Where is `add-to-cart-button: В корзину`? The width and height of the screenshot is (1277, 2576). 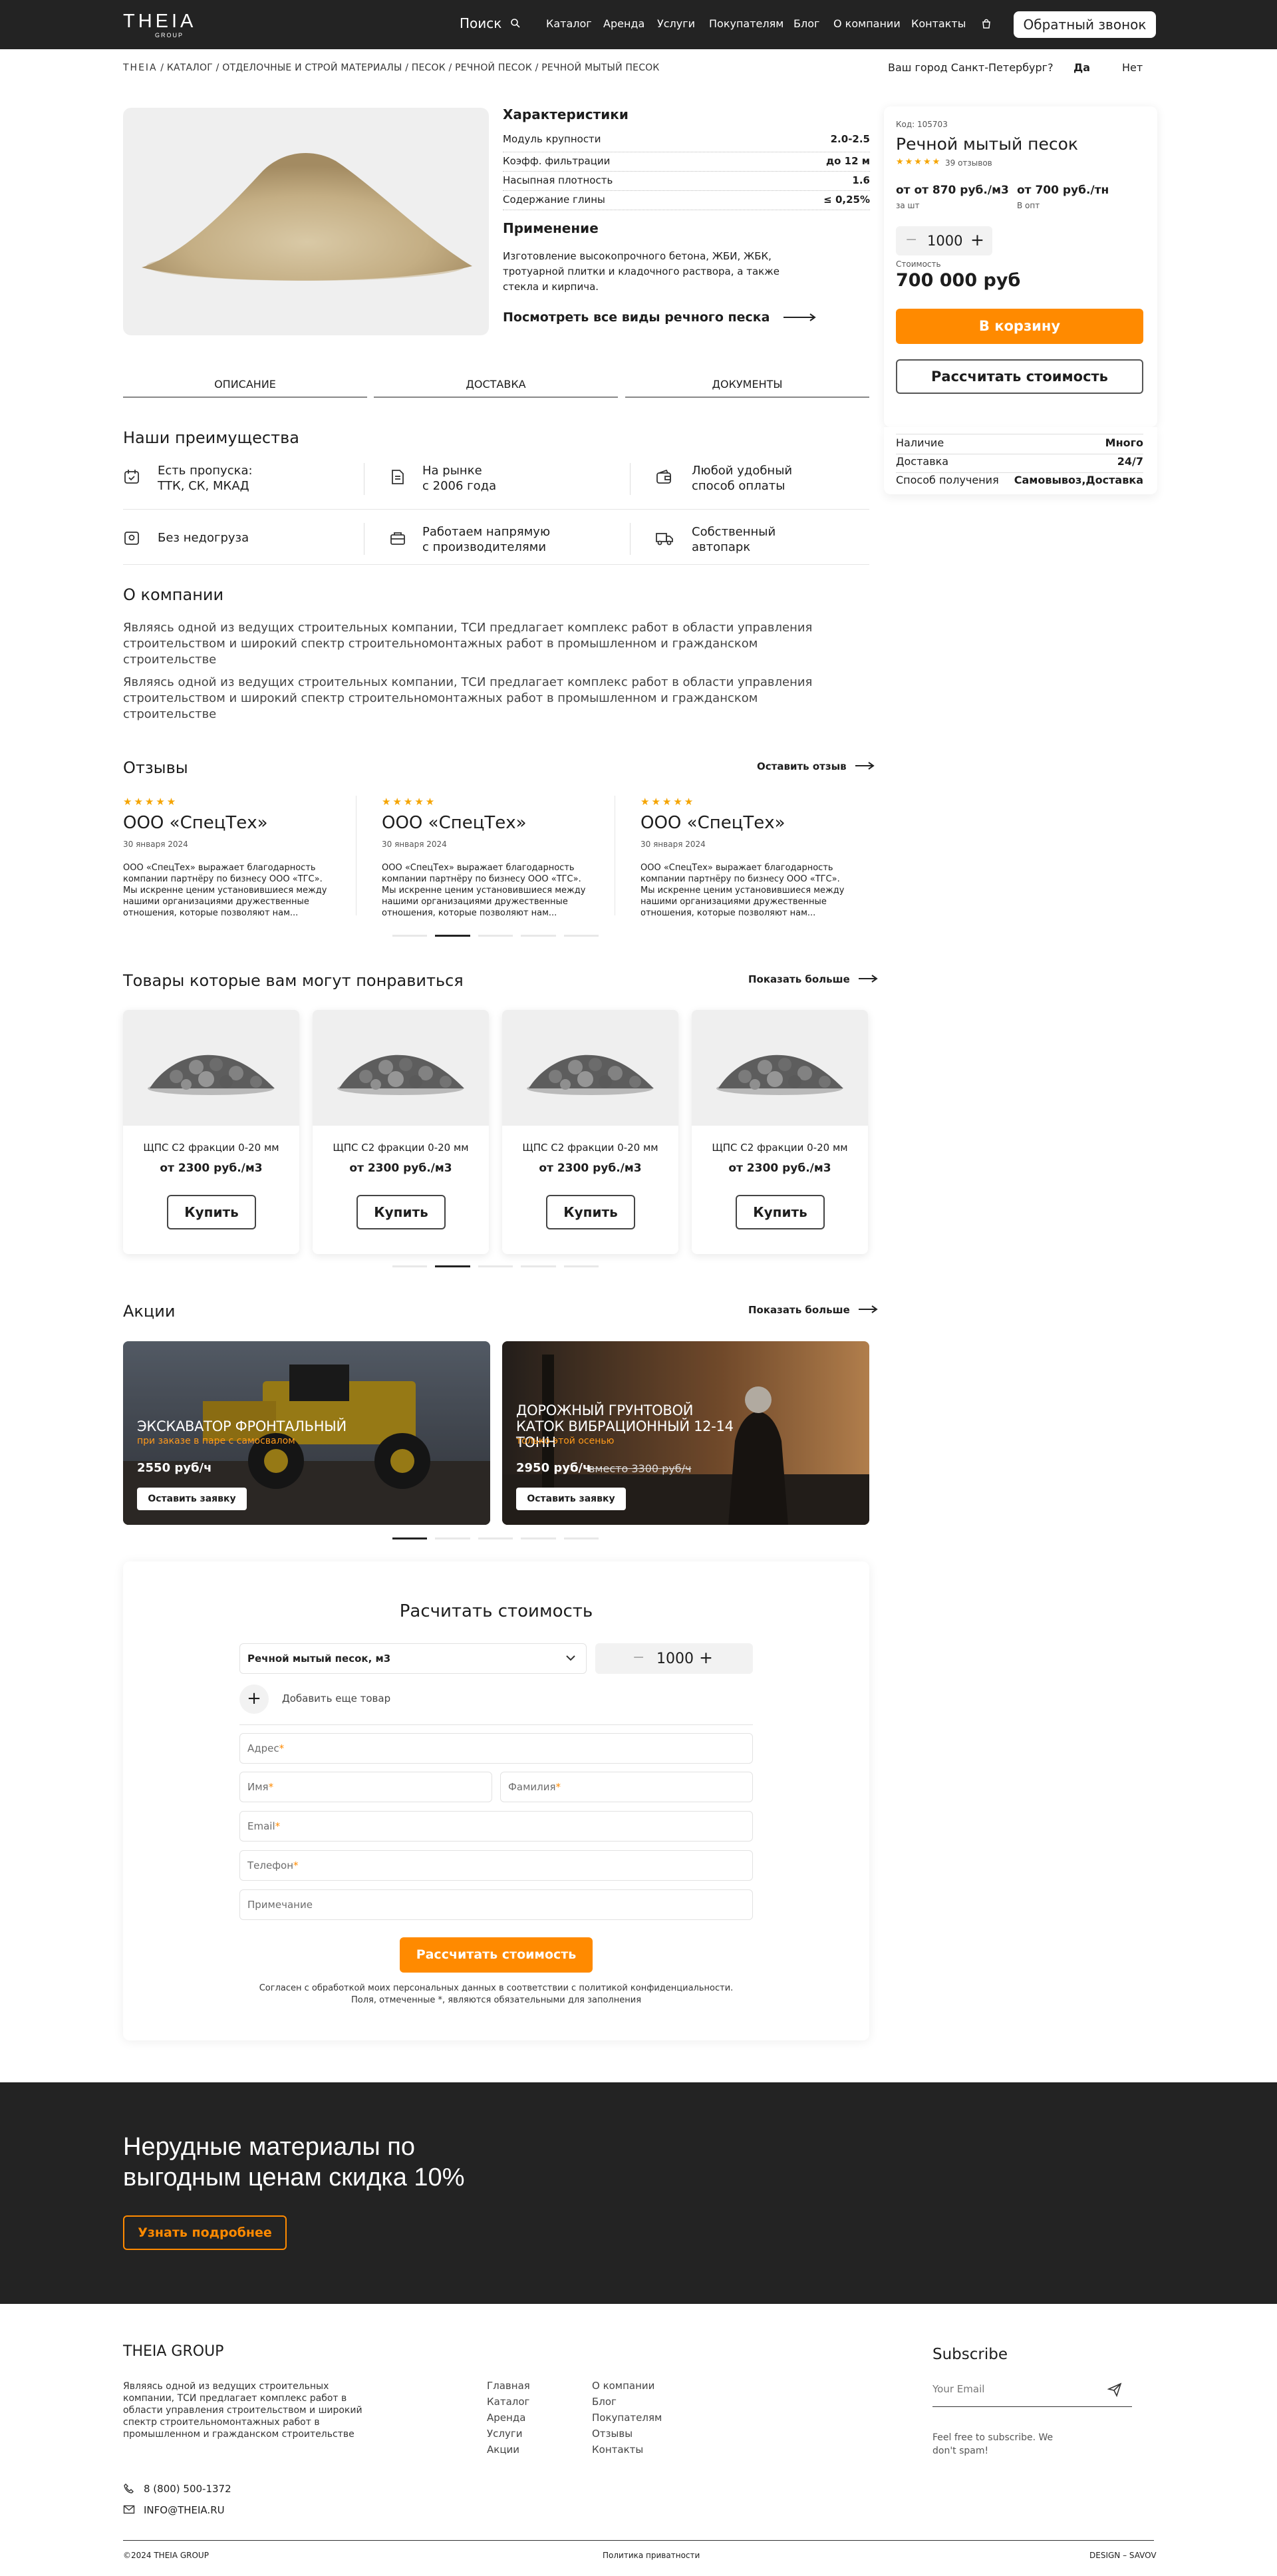 add-to-cart-button: В корзину is located at coordinates (1020, 326).